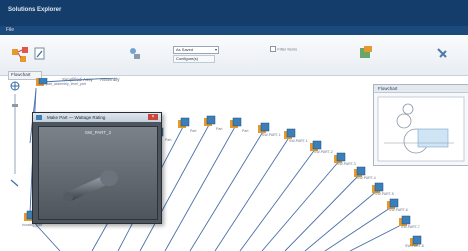  Describe the element at coordinates (196, 50) in the screenshot. I see `display-mode-select: As Saved ▾` at that location.